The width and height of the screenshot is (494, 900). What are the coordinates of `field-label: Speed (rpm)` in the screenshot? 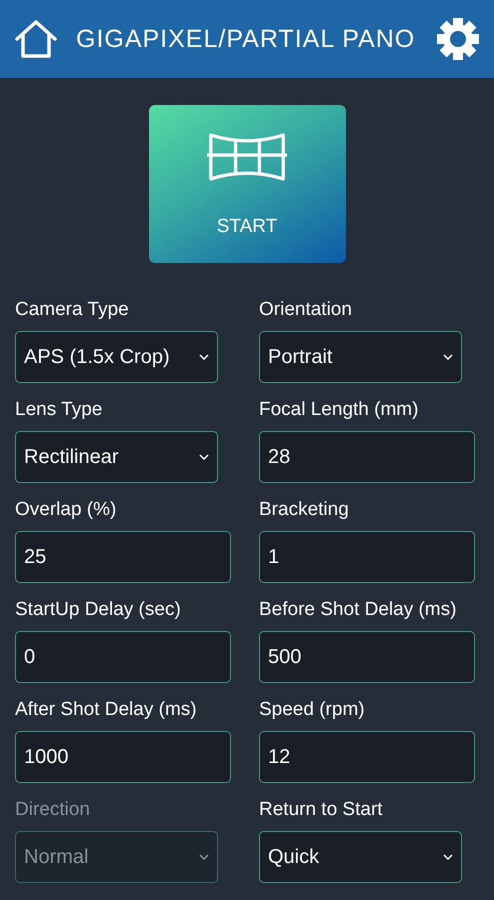 It's located at (312, 710).